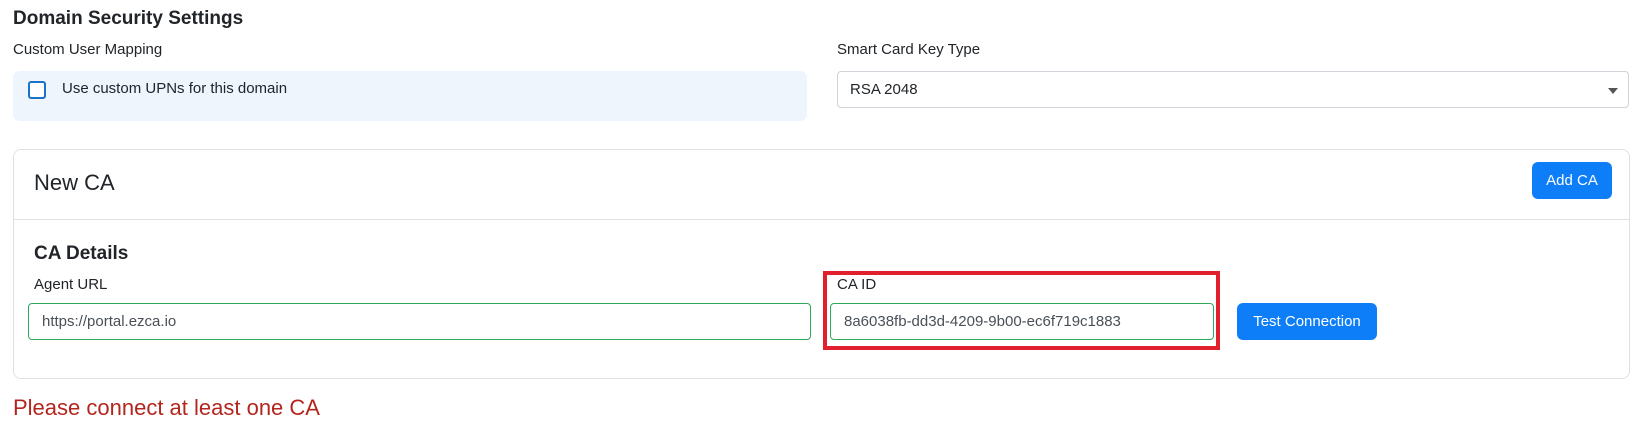 This screenshot has height=445, width=1639. What do you see at coordinates (71, 284) in the screenshot?
I see `agent-url-label: Agent URL` at bounding box center [71, 284].